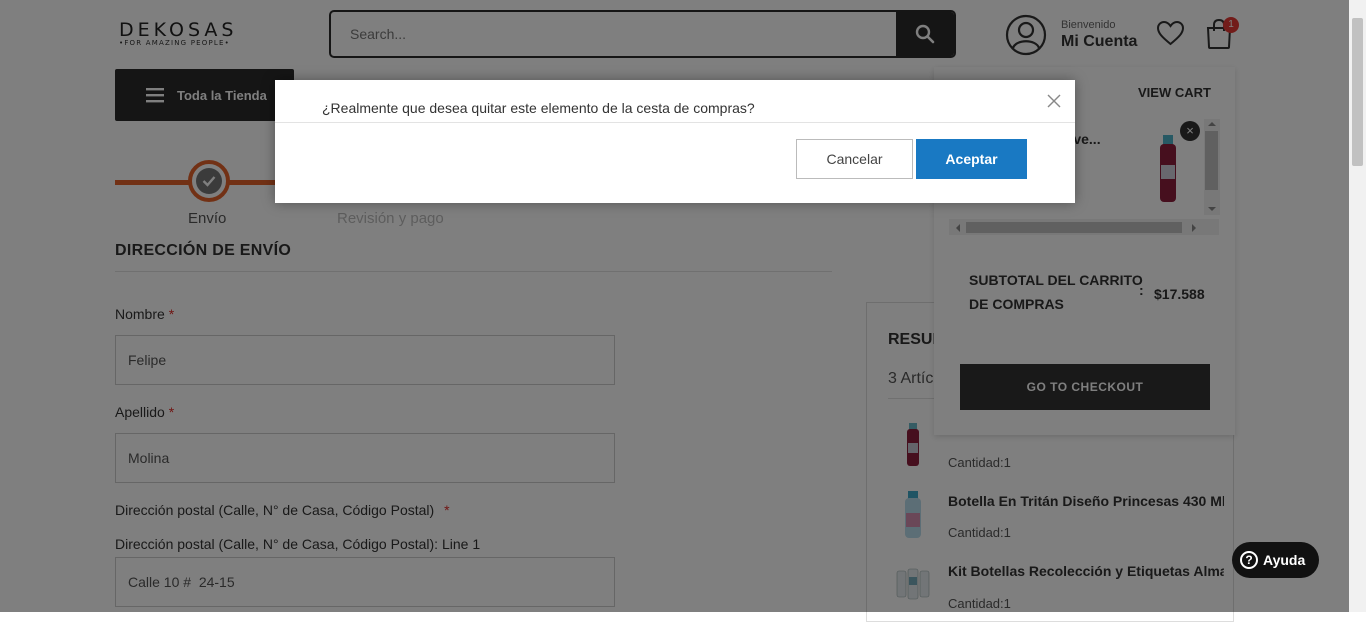 The height and width of the screenshot is (622, 1366). What do you see at coordinates (675, 122) in the screenshot?
I see `divider` at bounding box center [675, 122].